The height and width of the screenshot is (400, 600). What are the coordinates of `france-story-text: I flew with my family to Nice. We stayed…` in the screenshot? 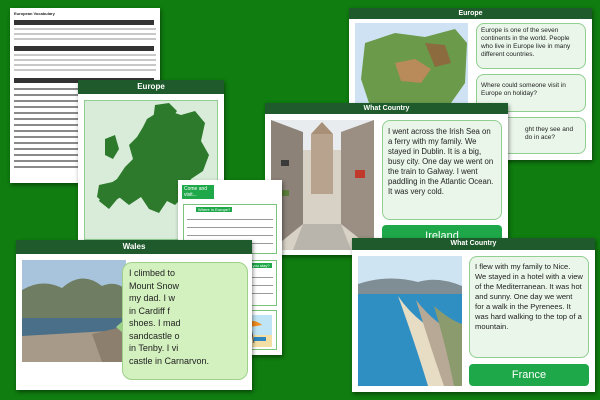 It's located at (529, 296).